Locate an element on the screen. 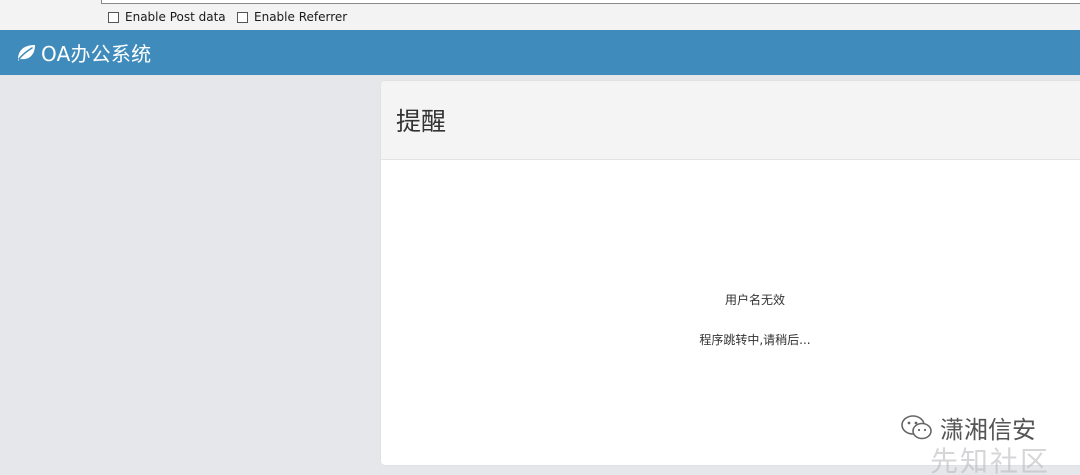 The image size is (1080, 475). app-title: OA办公系统 is located at coordinates (96, 54).